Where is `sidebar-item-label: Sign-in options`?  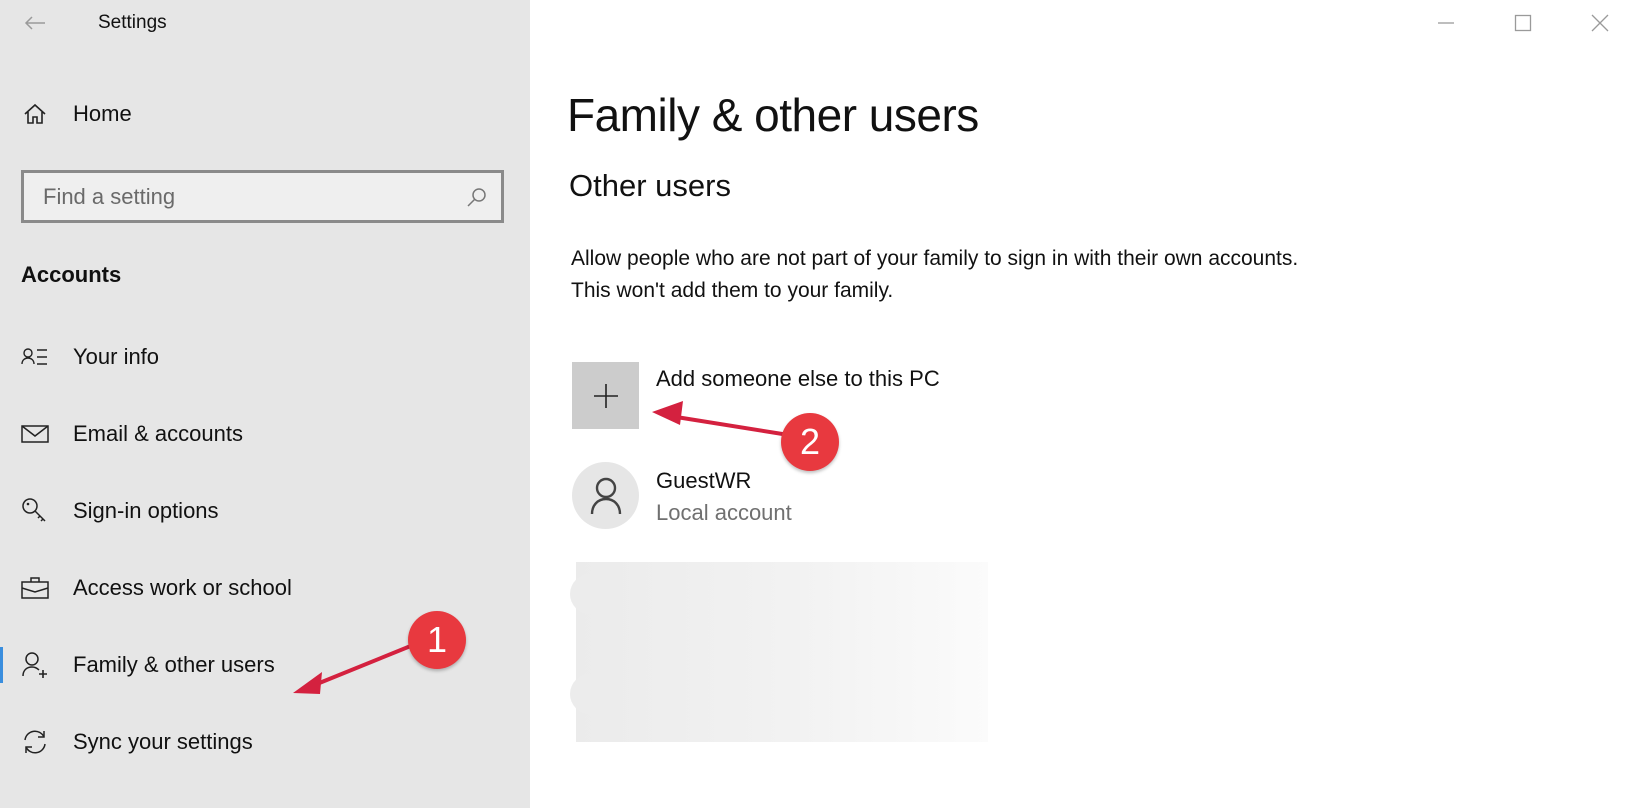
sidebar-item-label: Sign-in options is located at coordinates (146, 510).